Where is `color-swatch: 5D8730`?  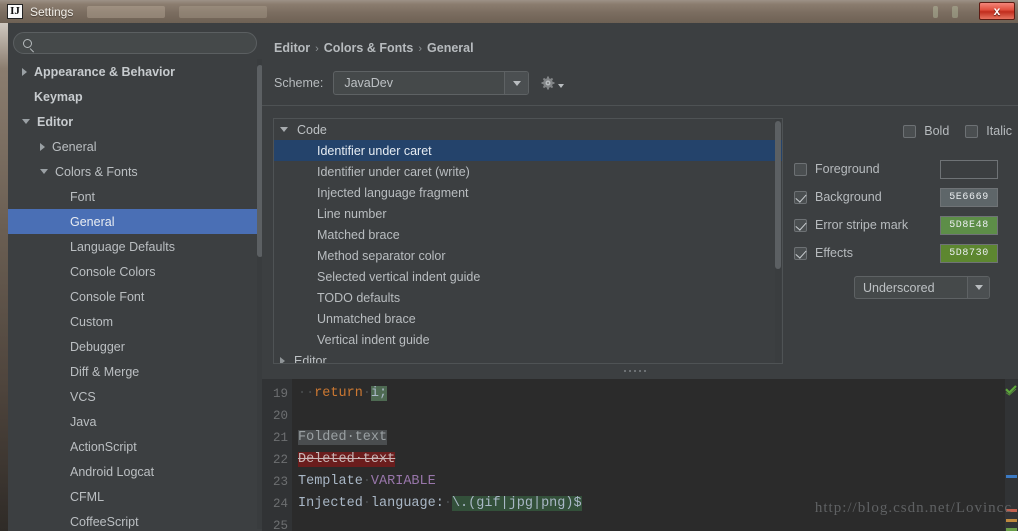
color-swatch: 5D8730 is located at coordinates (969, 253).